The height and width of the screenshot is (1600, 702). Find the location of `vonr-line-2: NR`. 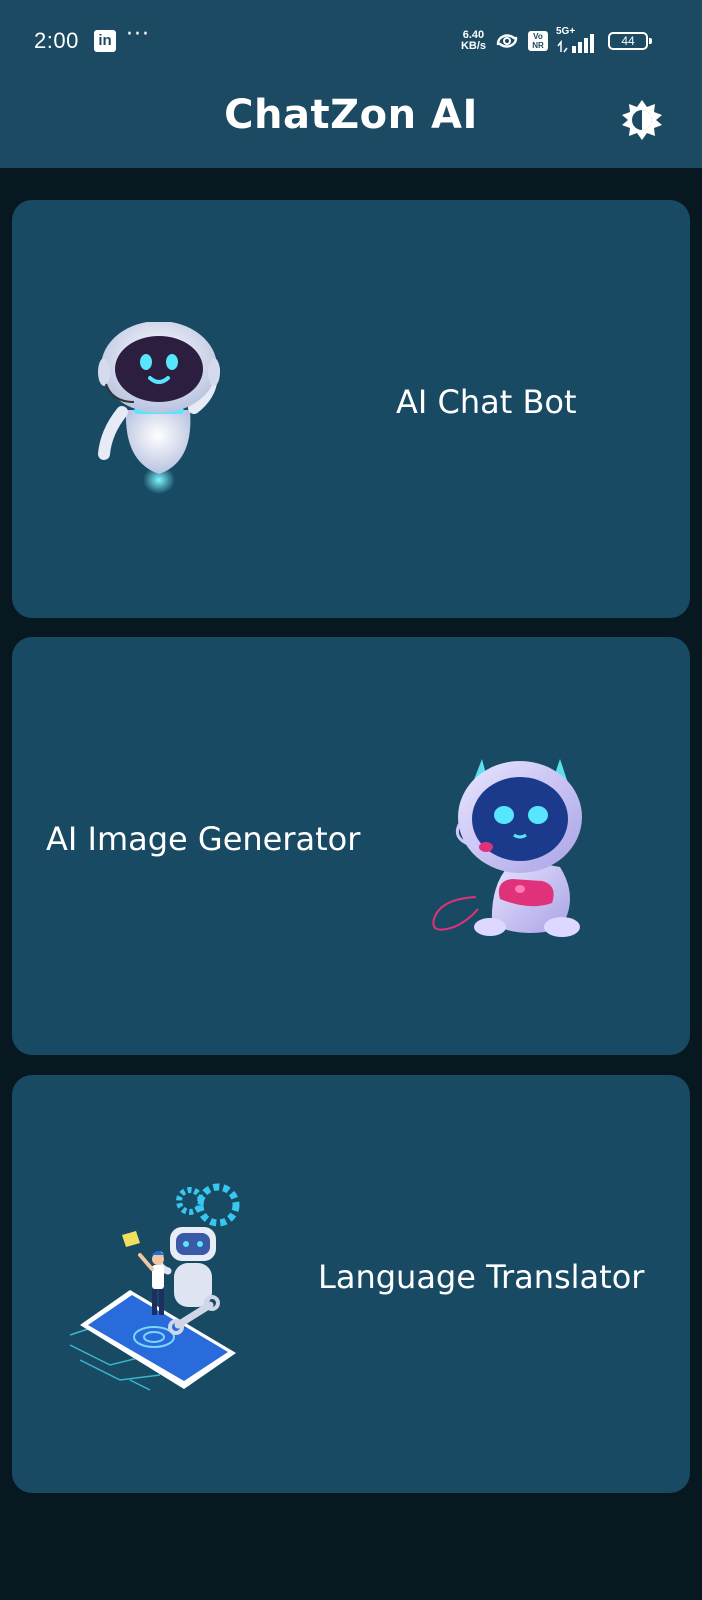

vonr-line-2: NR is located at coordinates (538, 45).